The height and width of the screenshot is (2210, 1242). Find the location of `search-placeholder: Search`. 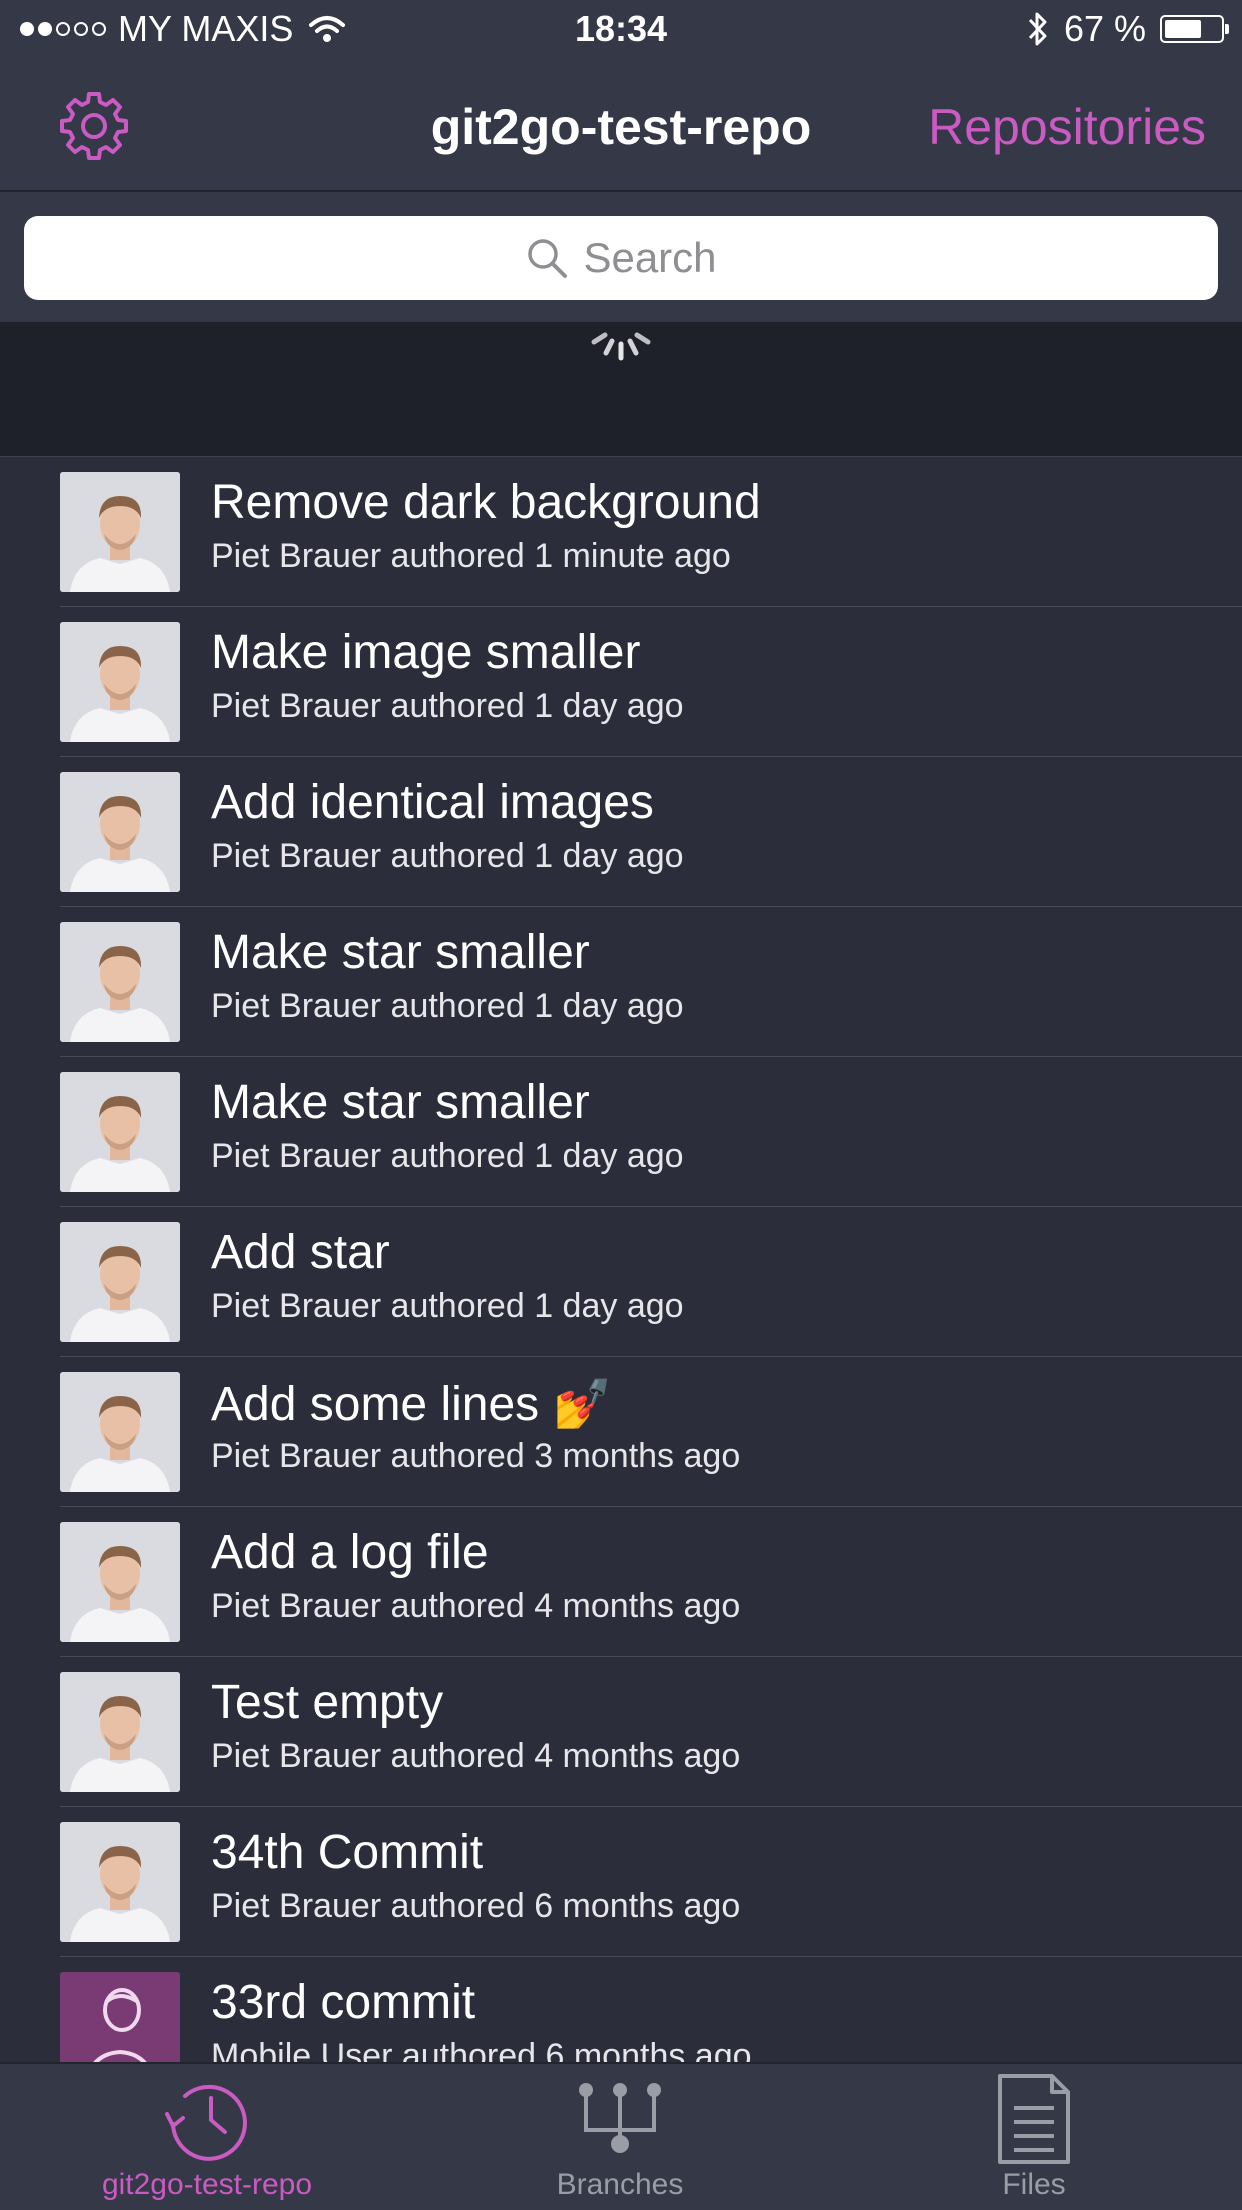

search-placeholder: Search is located at coordinates (650, 257).